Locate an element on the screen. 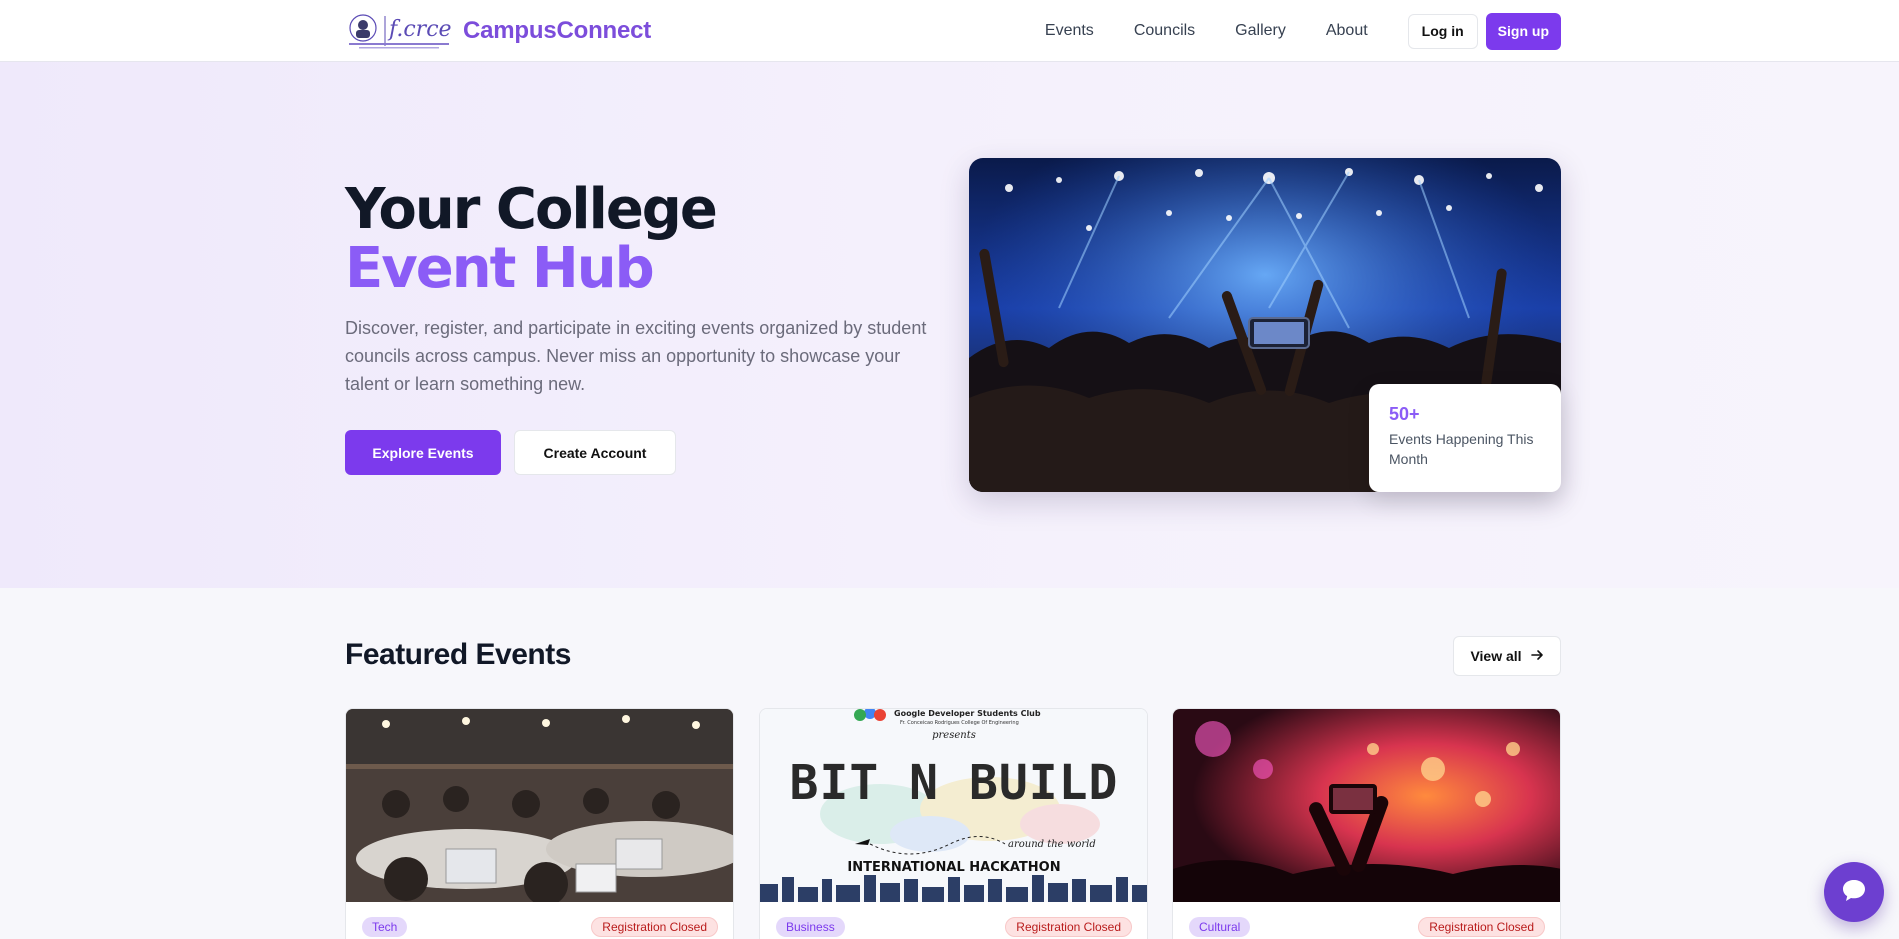  featured-events-title: Featured Events is located at coordinates (458, 654).